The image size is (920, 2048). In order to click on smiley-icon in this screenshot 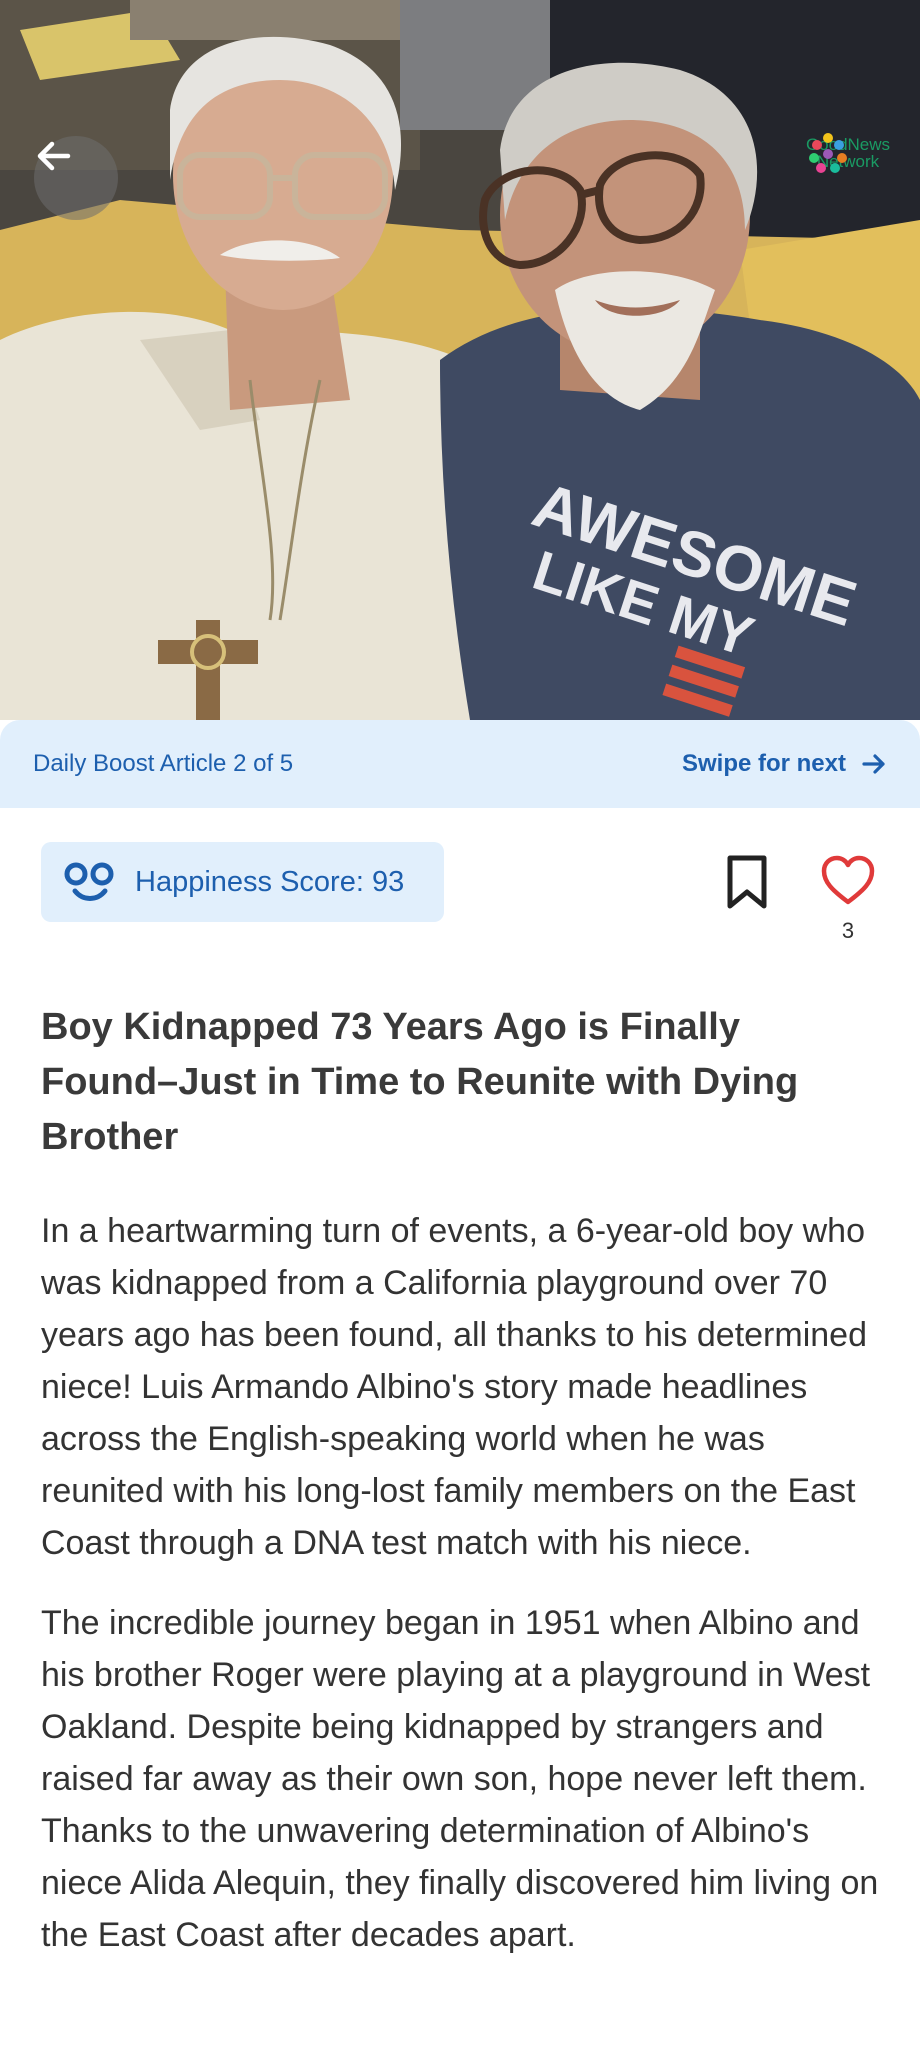, I will do `click(89, 881)`.